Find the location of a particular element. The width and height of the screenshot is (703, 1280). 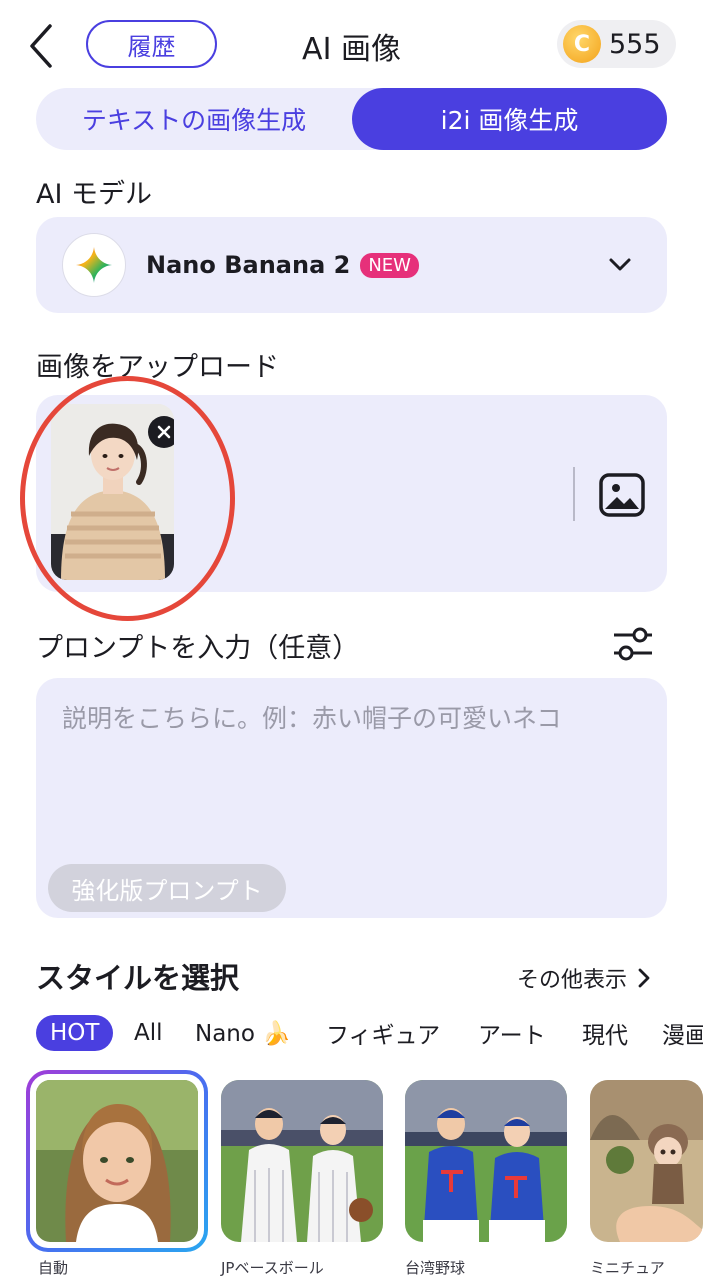

highlight-annotation-ring is located at coordinates (127, 498).